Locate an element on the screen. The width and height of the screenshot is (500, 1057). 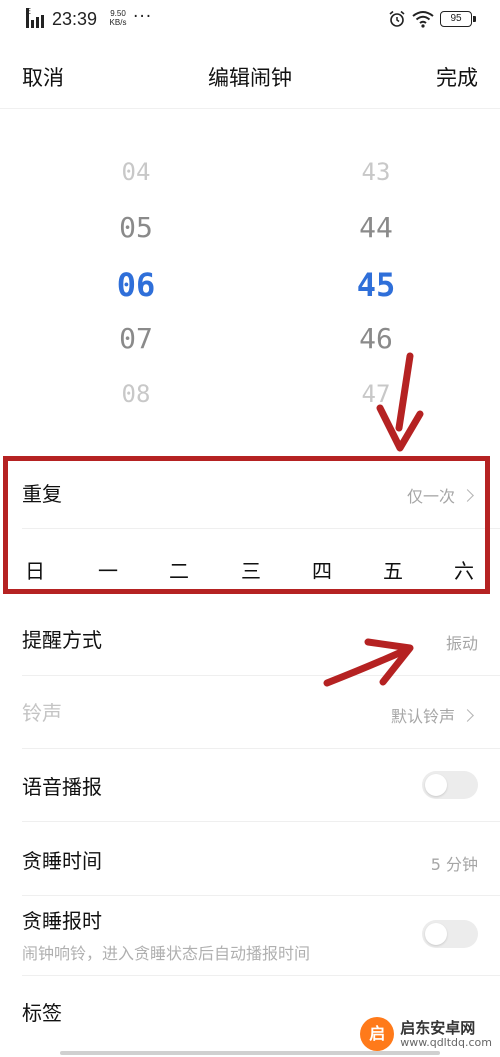
annotation-arrows is located at coordinates (373, 519).